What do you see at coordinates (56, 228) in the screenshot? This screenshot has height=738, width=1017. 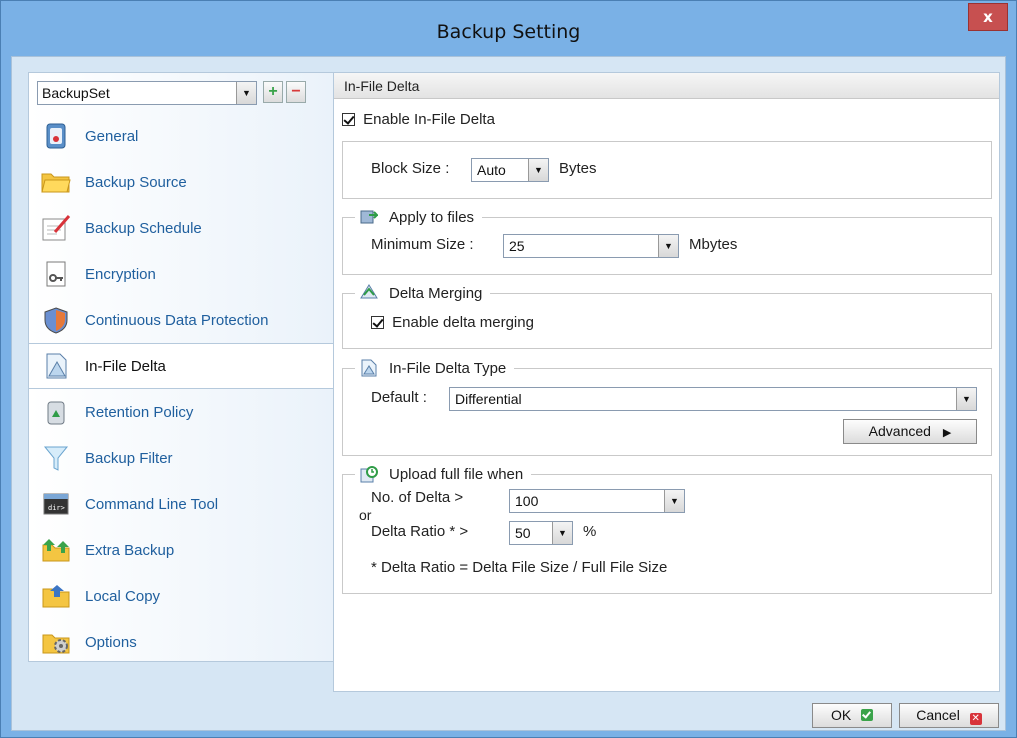 I see `schedule-icon` at bounding box center [56, 228].